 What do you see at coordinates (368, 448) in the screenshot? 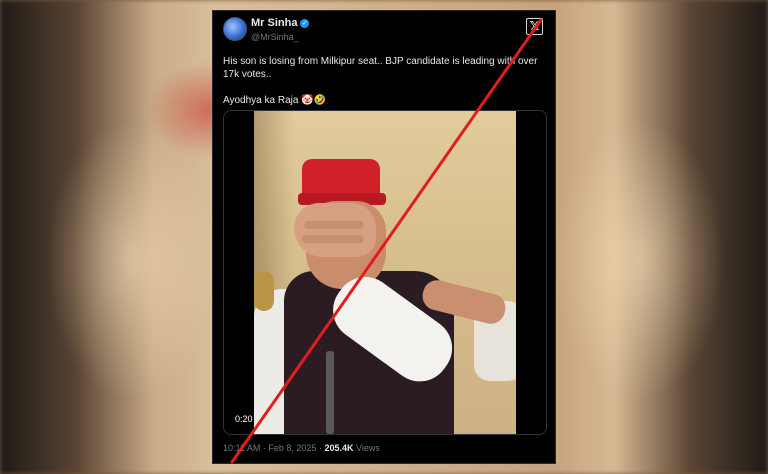
I see `views-label: Views` at bounding box center [368, 448].